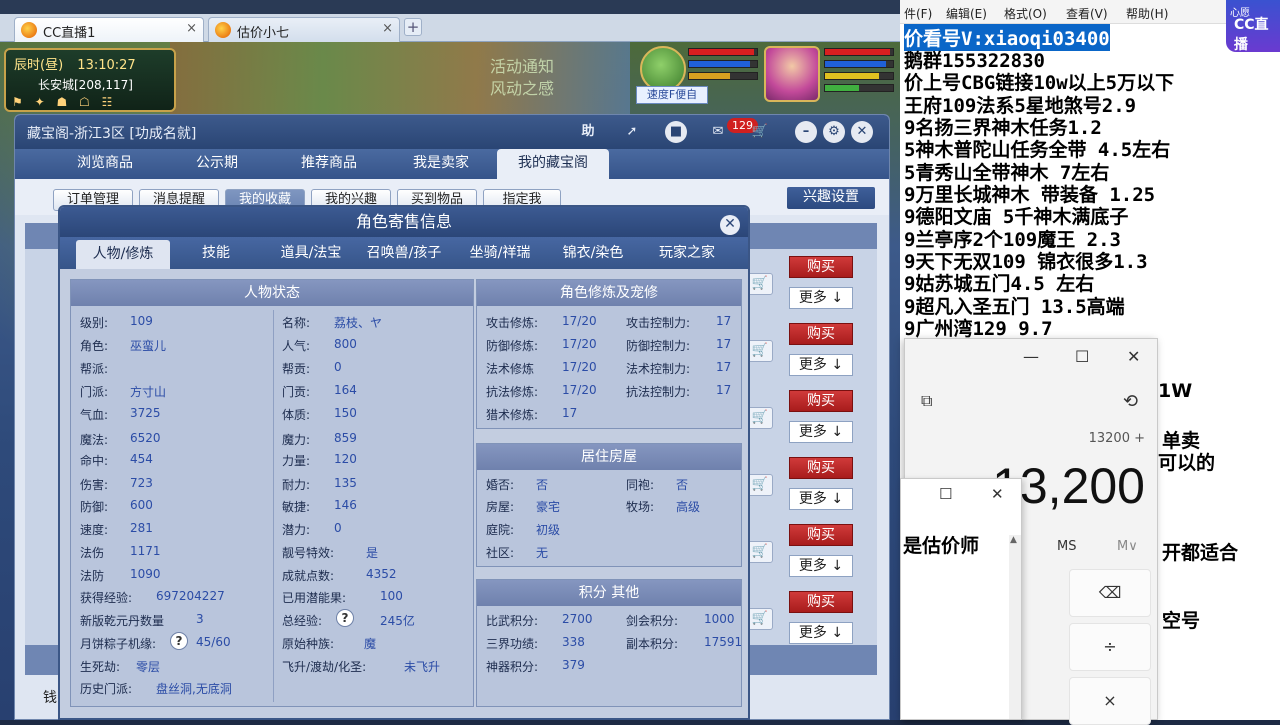  What do you see at coordinates (588, 132) in the screenshot?
I see `help-button: 助` at bounding box center [588, 132].